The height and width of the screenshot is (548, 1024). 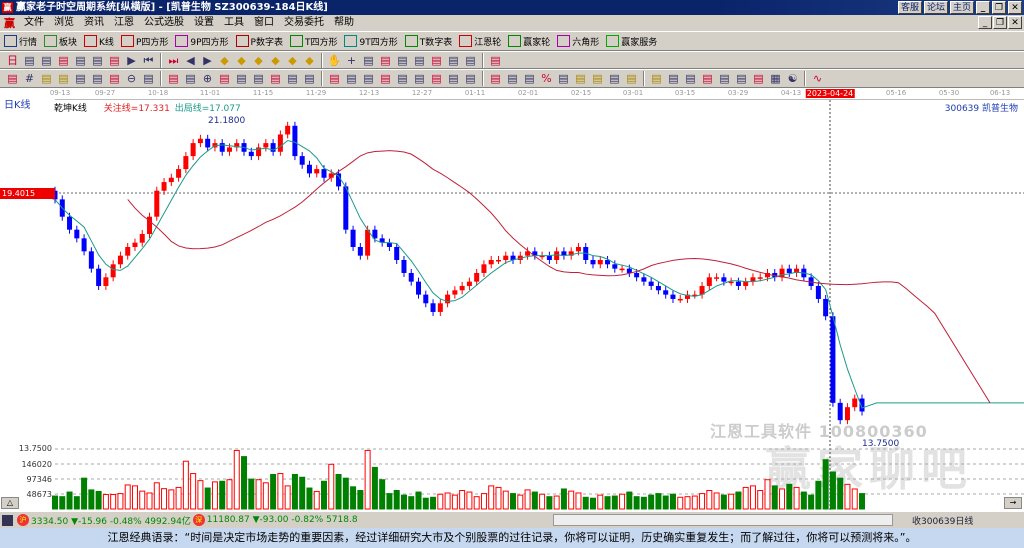 What do you see at coordinates (60, 41) in the screenshot?
I see `toolbar-button: 板块` at bounding box center [60, 41].